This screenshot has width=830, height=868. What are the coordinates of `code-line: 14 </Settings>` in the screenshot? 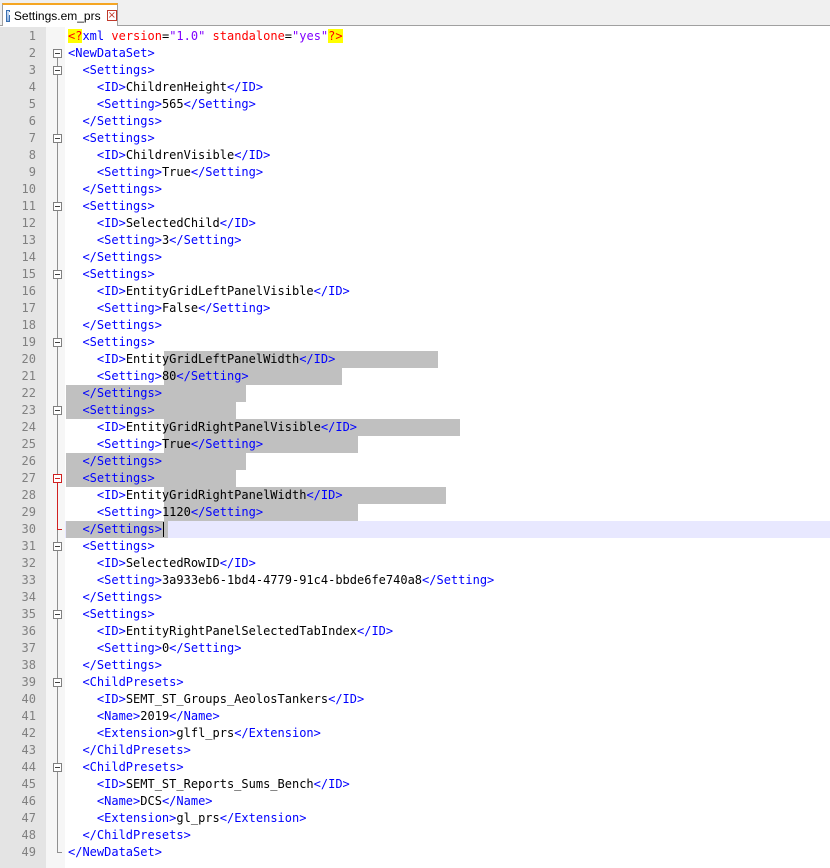 It's located at (415, 257).